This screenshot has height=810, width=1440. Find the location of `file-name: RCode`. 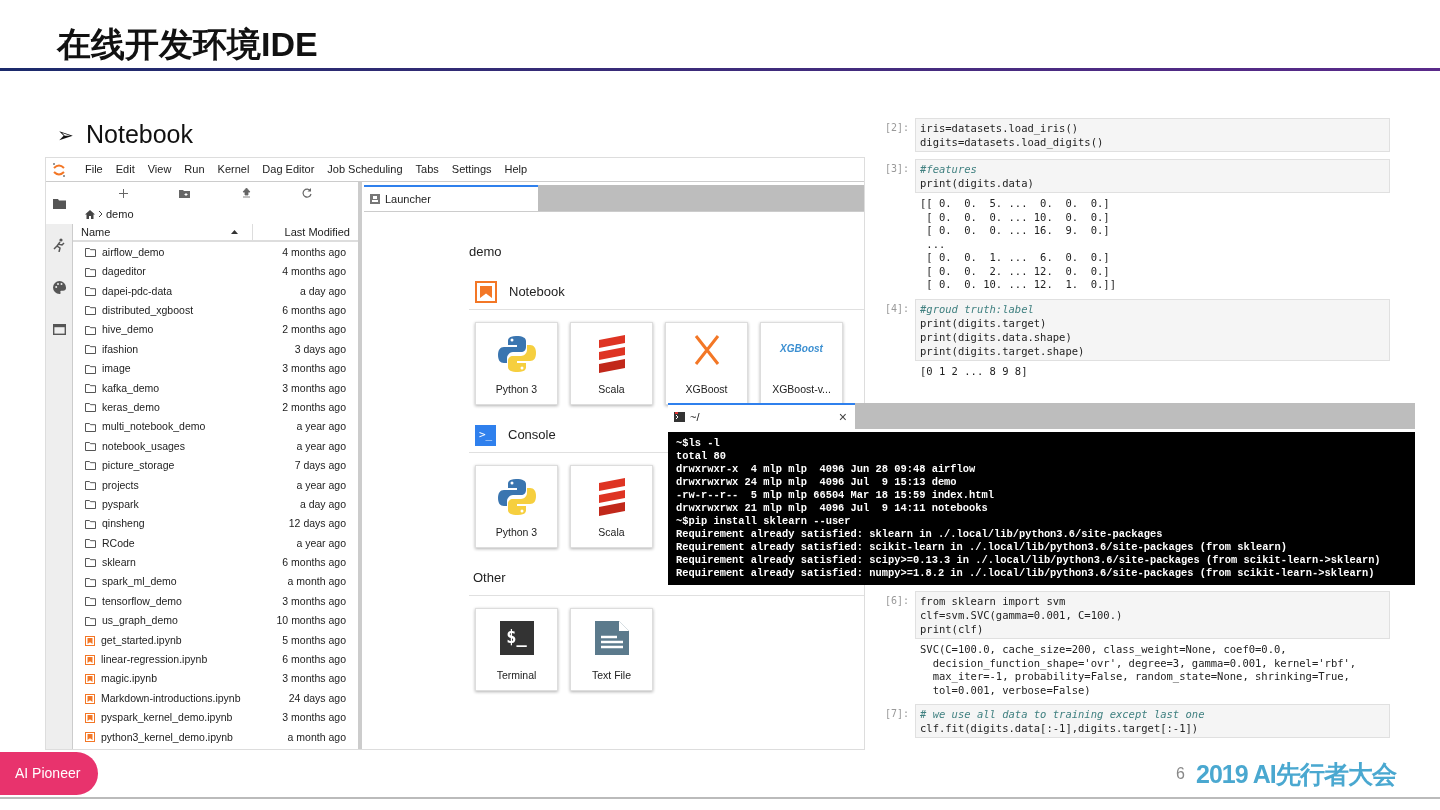

file-name: RCode is located at coordinates (119, 543).